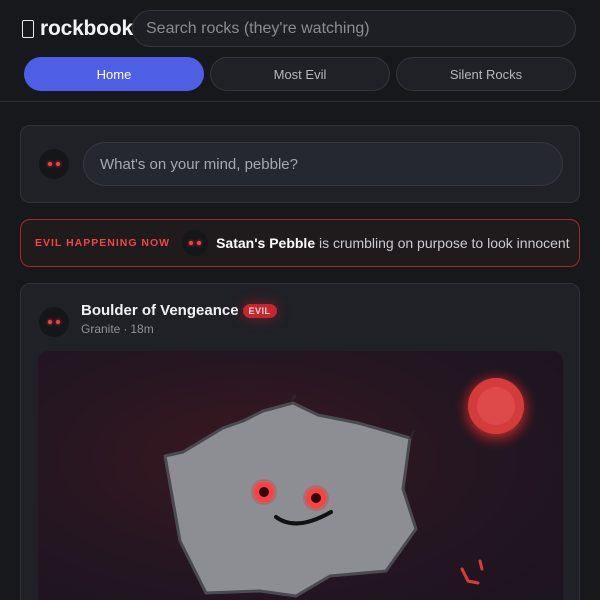 This screenshot has height=600, width=600. I want to click on alert-label: EVIL HAPPENING NOW, so click(103, 243).